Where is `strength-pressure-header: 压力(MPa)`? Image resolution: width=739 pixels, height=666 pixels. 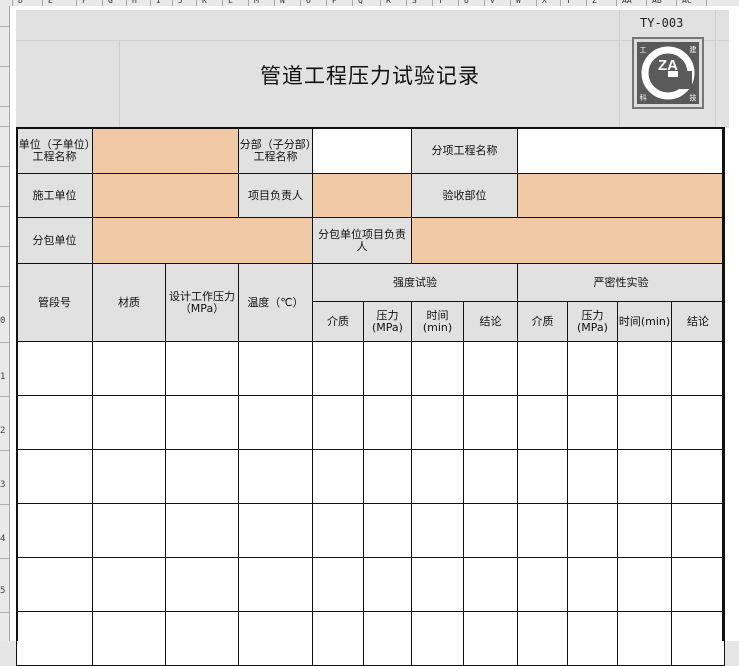 strength-pressure-header: 压力(MPa) is located at coordinates (387, 321).